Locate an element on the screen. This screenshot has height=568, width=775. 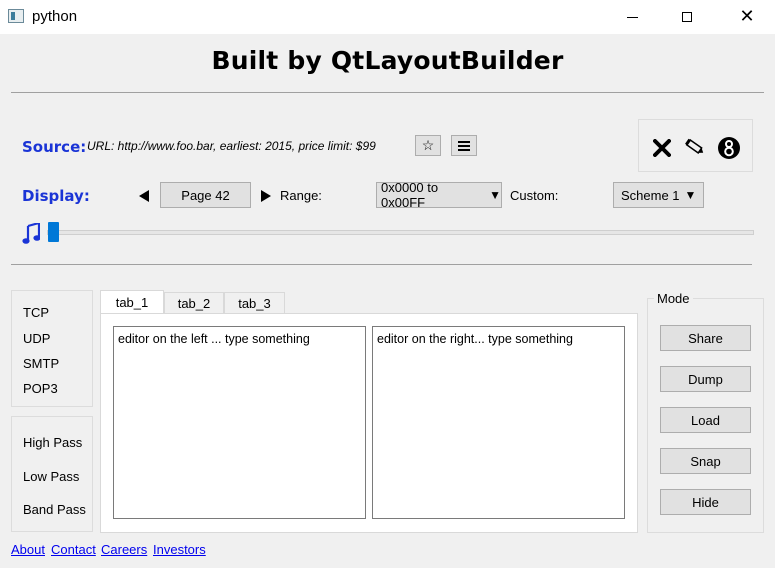
close-icon: ✕ is located at coordinates (747, 16).